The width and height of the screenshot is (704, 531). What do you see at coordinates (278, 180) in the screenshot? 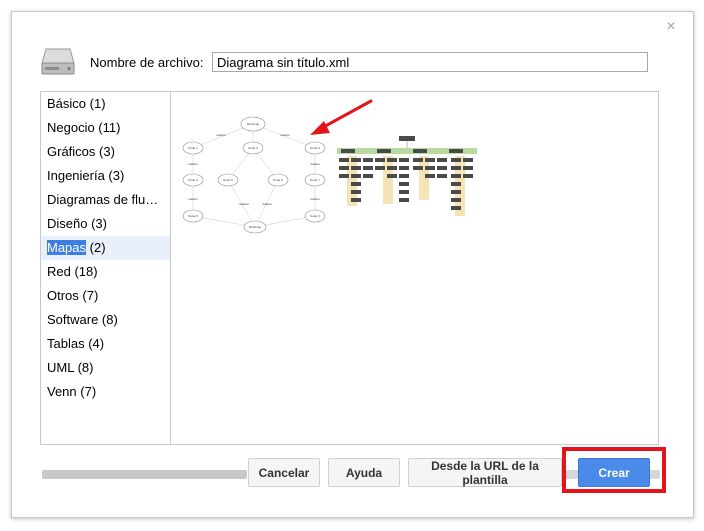
I see `mindmap-node-label: Node 6` at bounding box center [278, 180].